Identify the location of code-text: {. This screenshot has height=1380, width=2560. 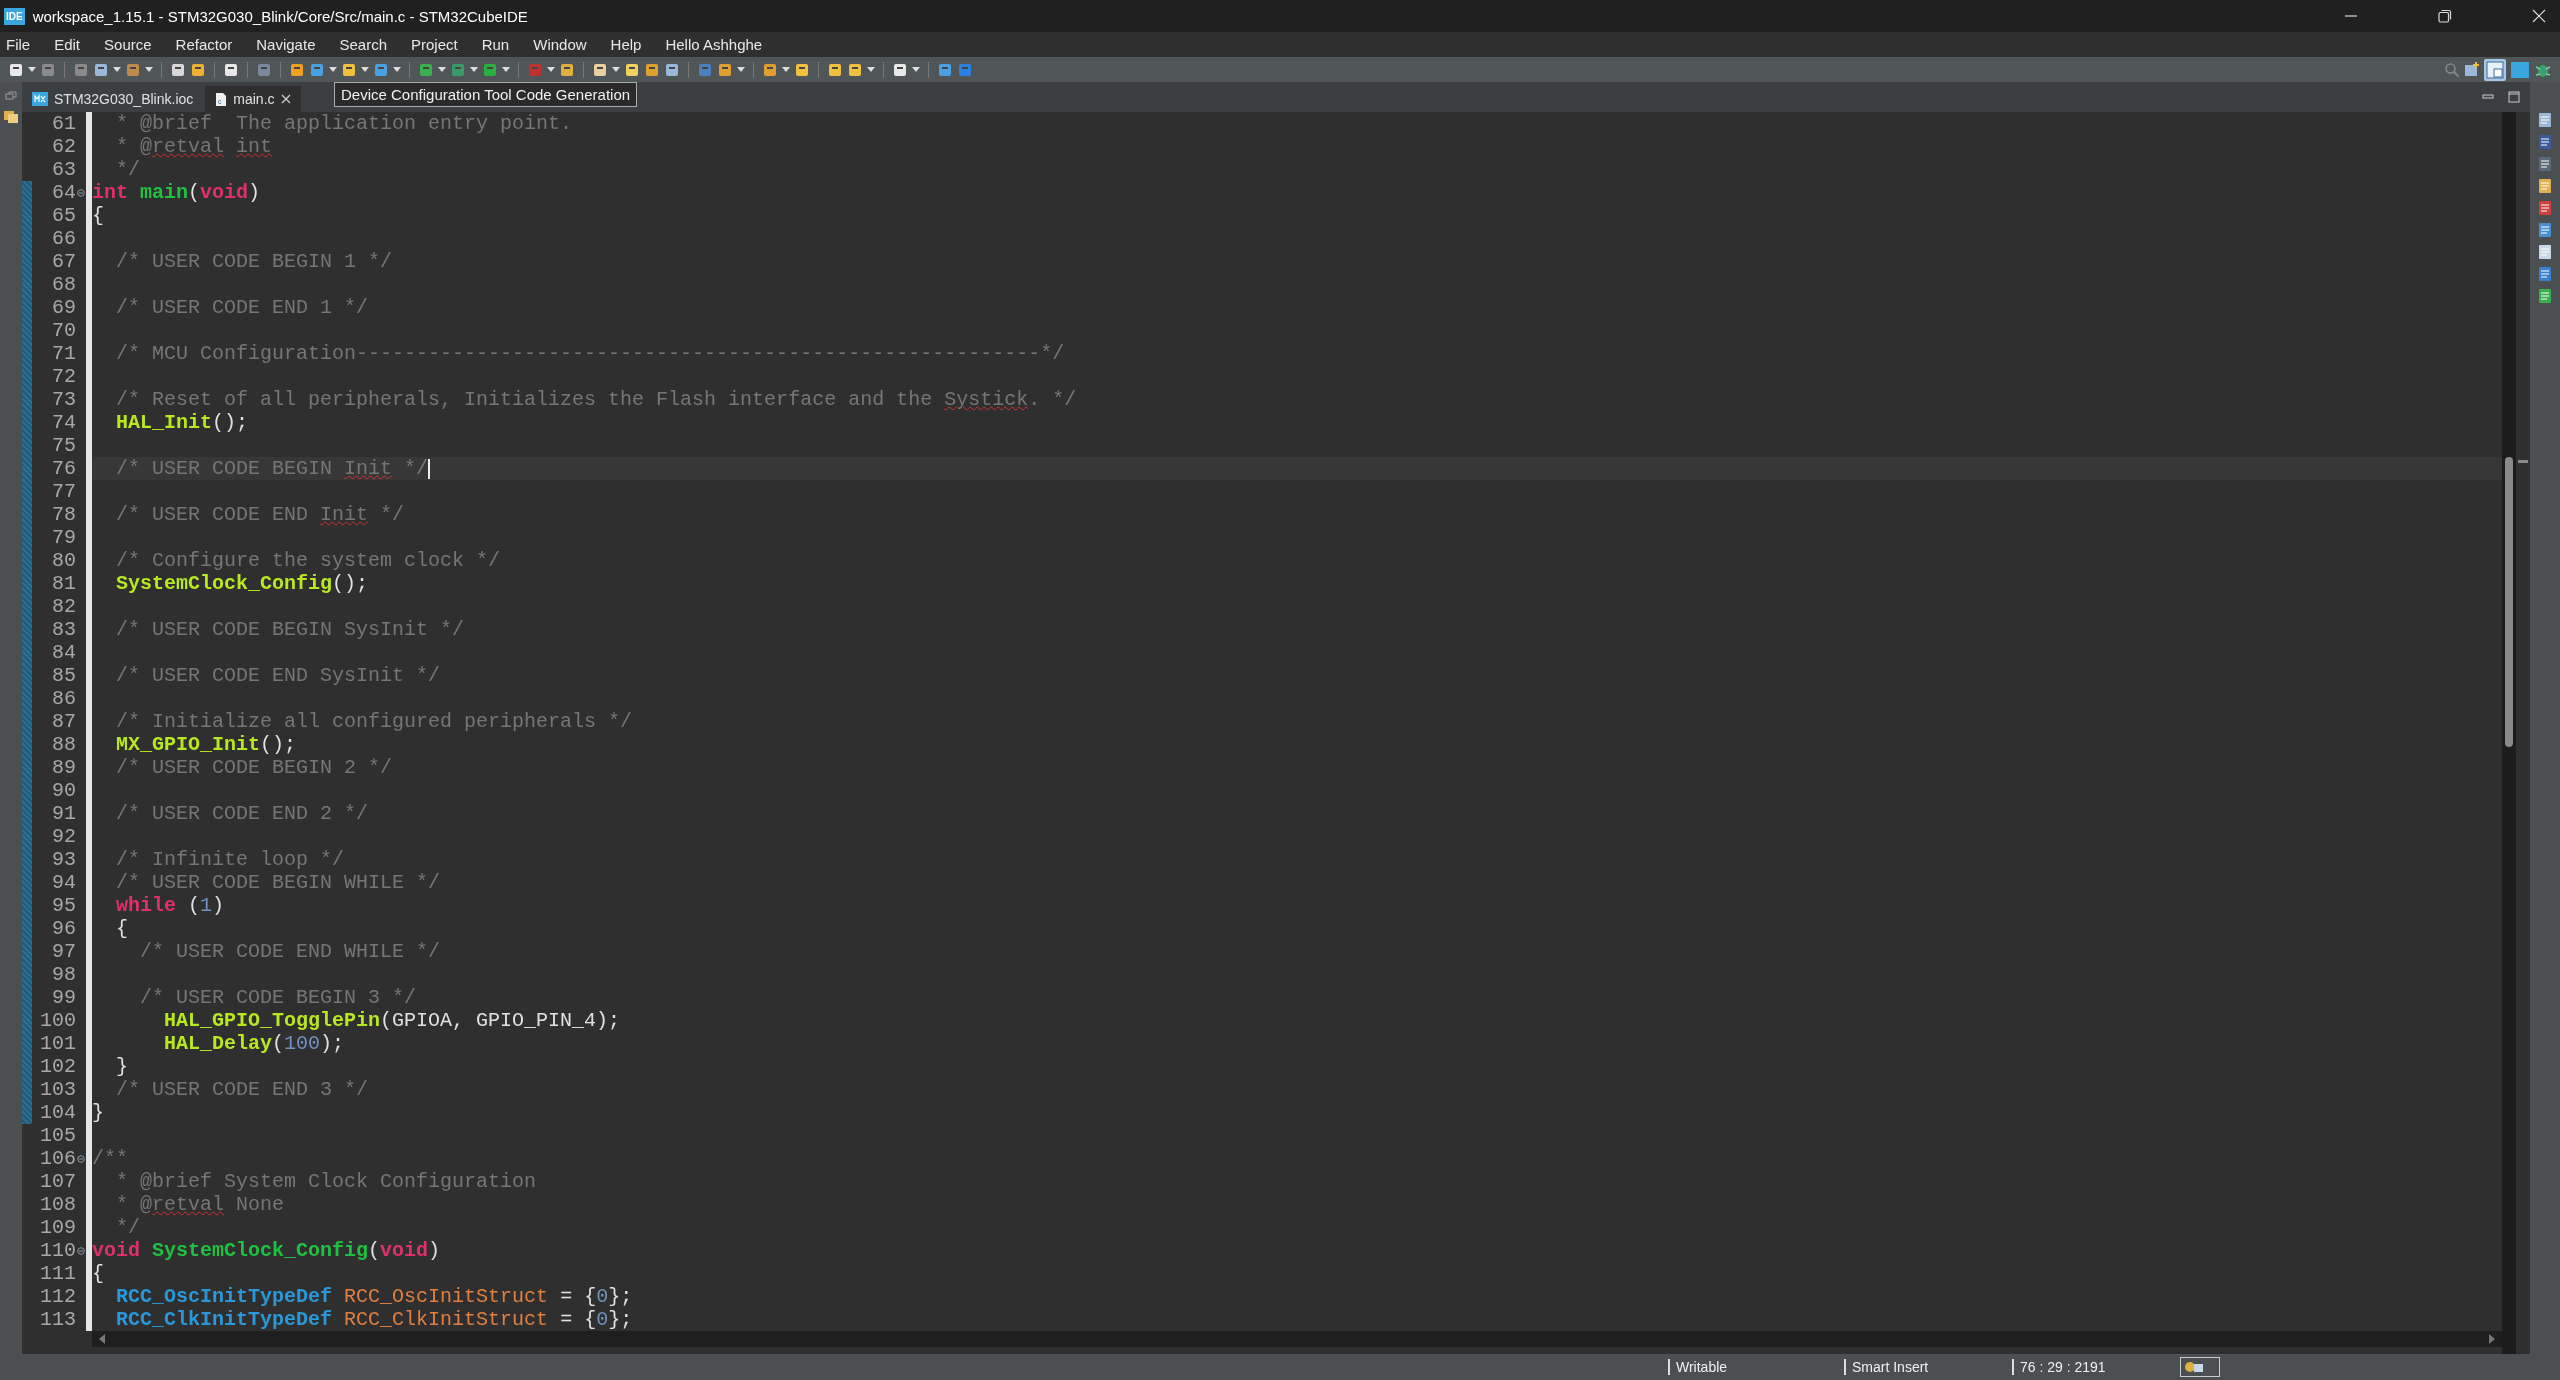
(122, 928).